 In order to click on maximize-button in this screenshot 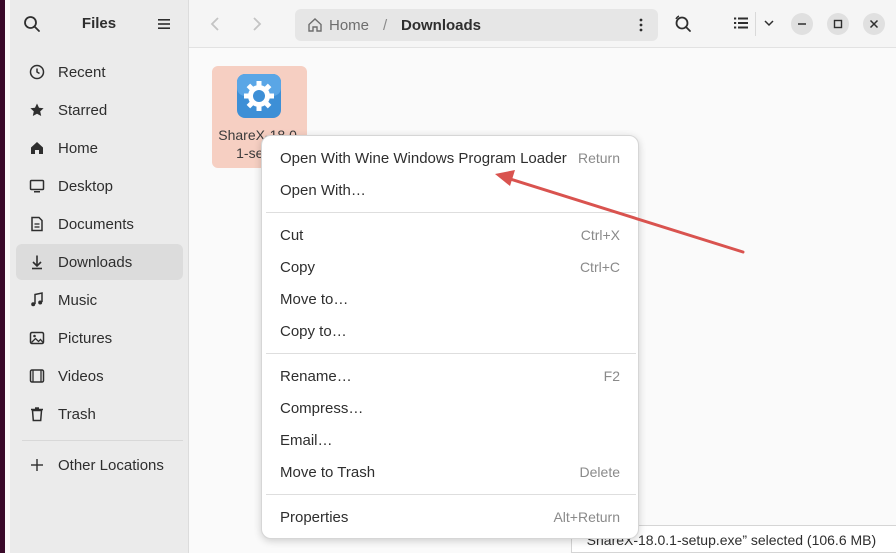, I will do `click(838, 24)`.